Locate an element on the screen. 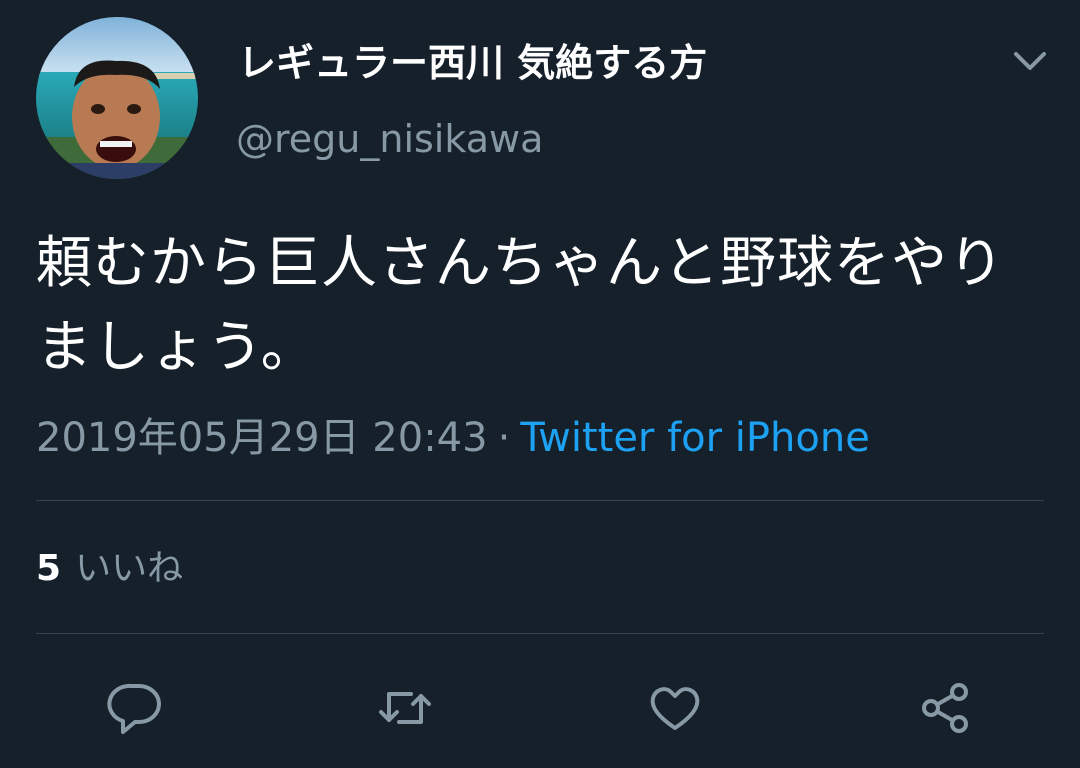 The height and width of the screenshot is (768, 1080). tweet-source-link: Twitter for iPhone is located at coordinates (695, 438).